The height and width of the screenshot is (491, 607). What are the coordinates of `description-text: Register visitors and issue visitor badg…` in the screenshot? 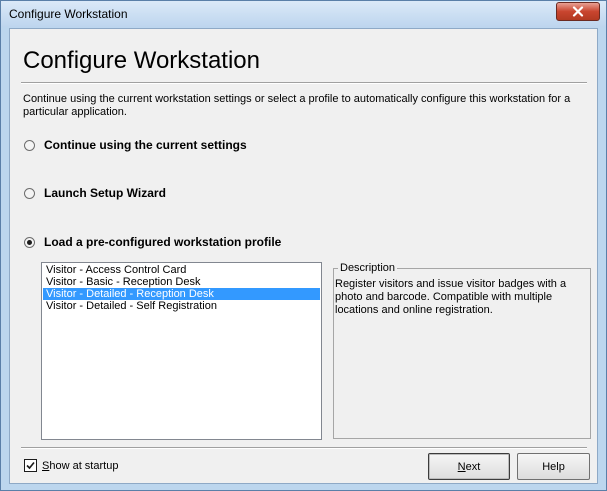 It's located at (451, 297).